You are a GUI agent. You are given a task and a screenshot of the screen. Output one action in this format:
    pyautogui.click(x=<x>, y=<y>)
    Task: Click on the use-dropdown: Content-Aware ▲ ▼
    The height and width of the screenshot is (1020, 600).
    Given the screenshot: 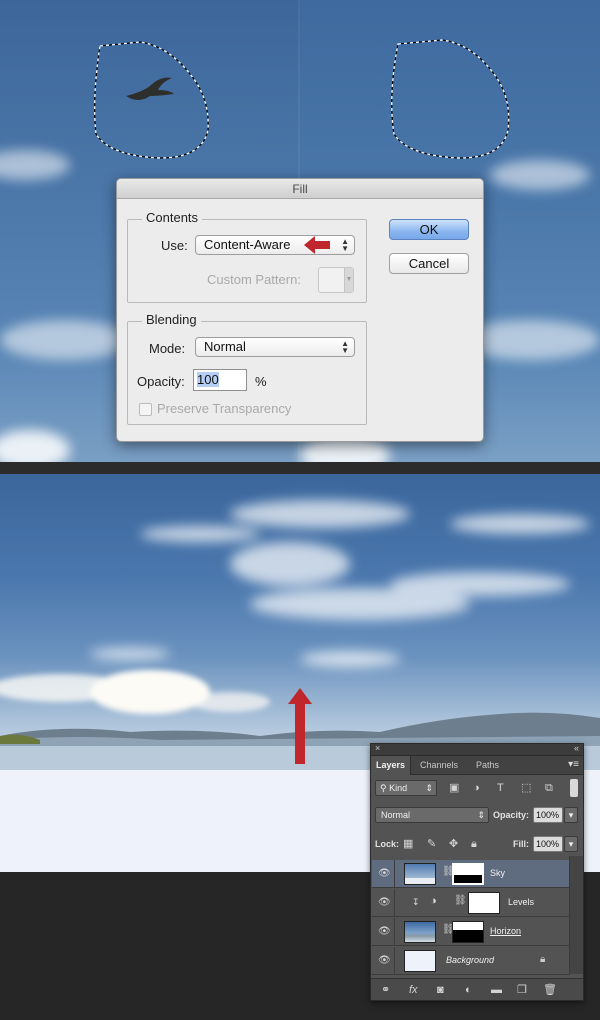 What is the action you would take?
    pyautogui.click(x=275, y=245)
    